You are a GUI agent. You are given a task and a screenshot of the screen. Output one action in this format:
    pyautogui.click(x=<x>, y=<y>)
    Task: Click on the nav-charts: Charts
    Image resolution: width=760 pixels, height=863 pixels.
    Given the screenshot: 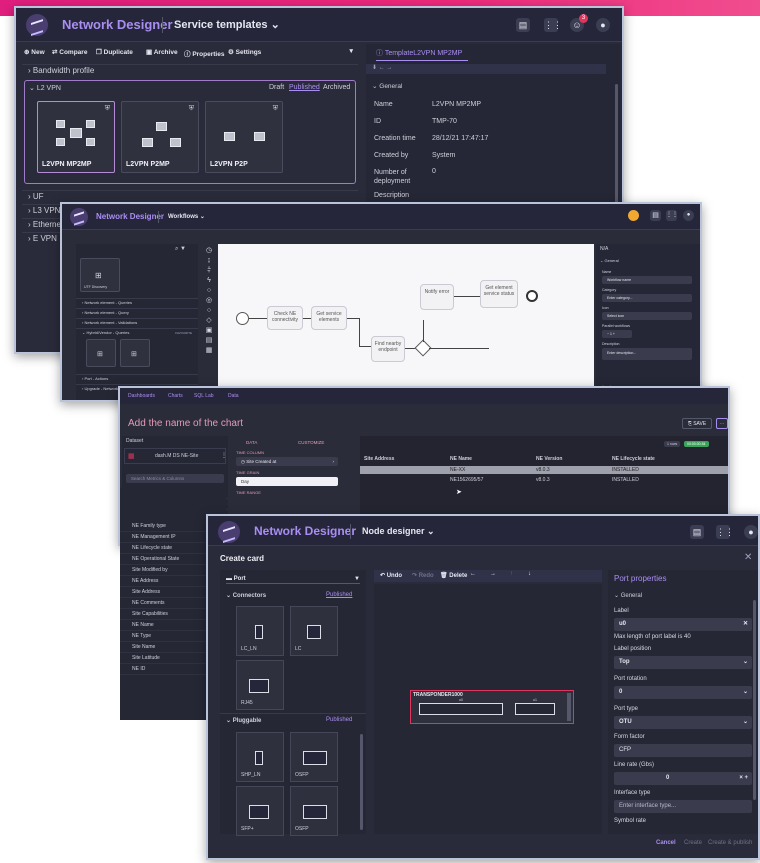 What is the action you would take?
    pyautogui.click(x=175, y=396)
    